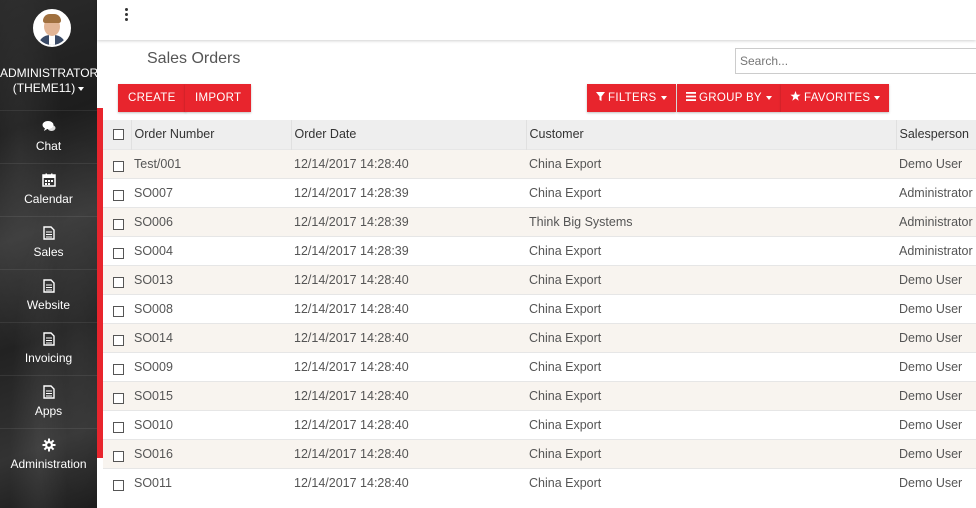 The image size is (976, 508). I want to click on sidebar-item-invoicing: Invoicing, so click(48, 348).